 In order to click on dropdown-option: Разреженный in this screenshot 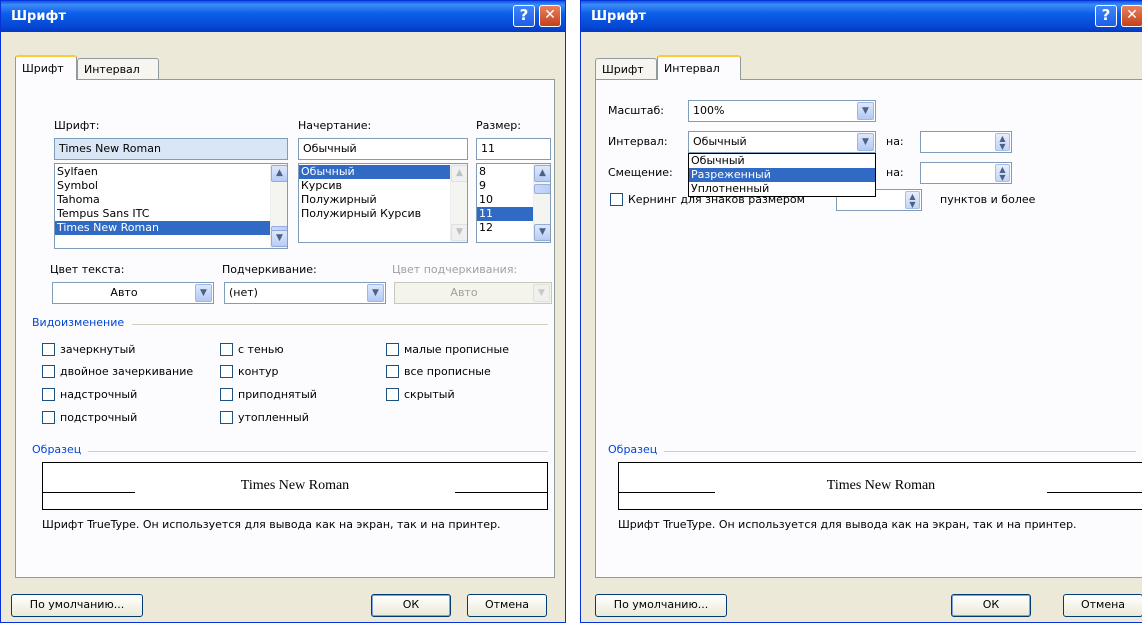, I will do `click(782, 175)`.